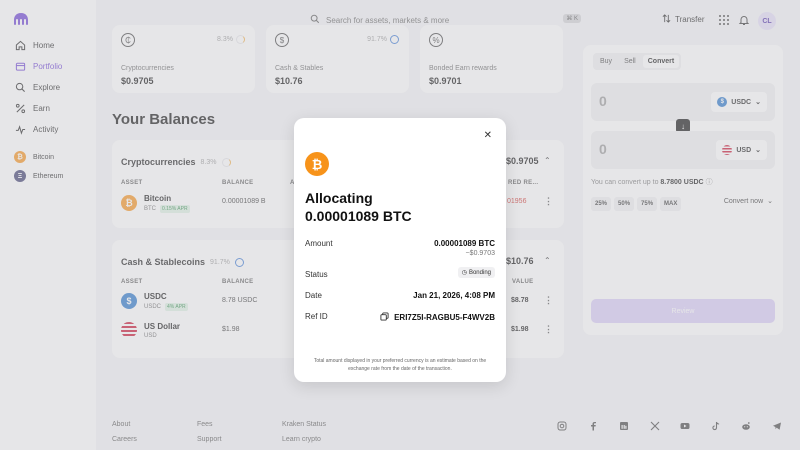 The height and width of the screenshot is (450, 800). What do you see at coordinates (454, 295) in the screenshot?
I see `date-value: Jan 21, 2026, 4:08 PM` at bounding box center [454, 295].